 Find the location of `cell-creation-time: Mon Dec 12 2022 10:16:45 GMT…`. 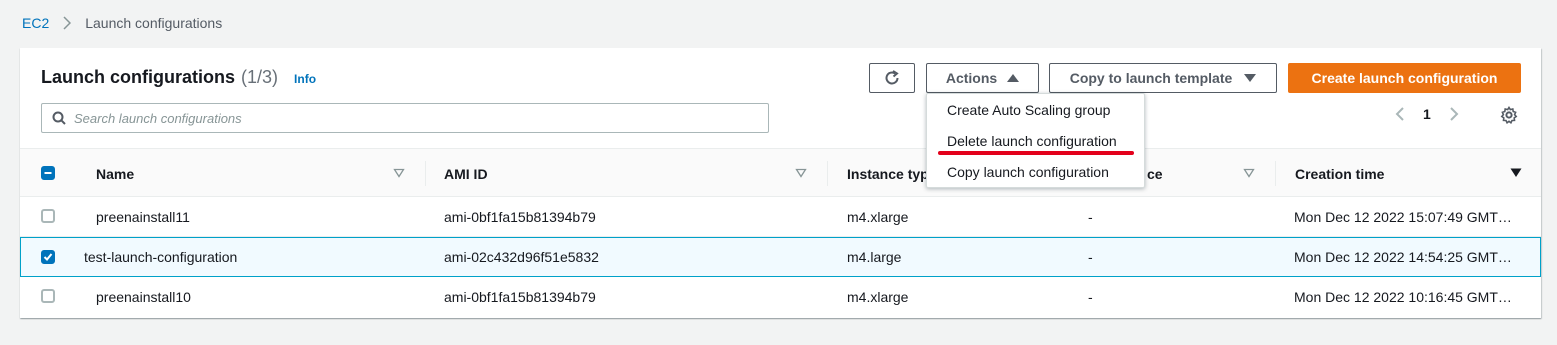

cell-creation-time: Mon Dec 12 2022 10:16:45 GMT… is located at coordinates (1403, 297).